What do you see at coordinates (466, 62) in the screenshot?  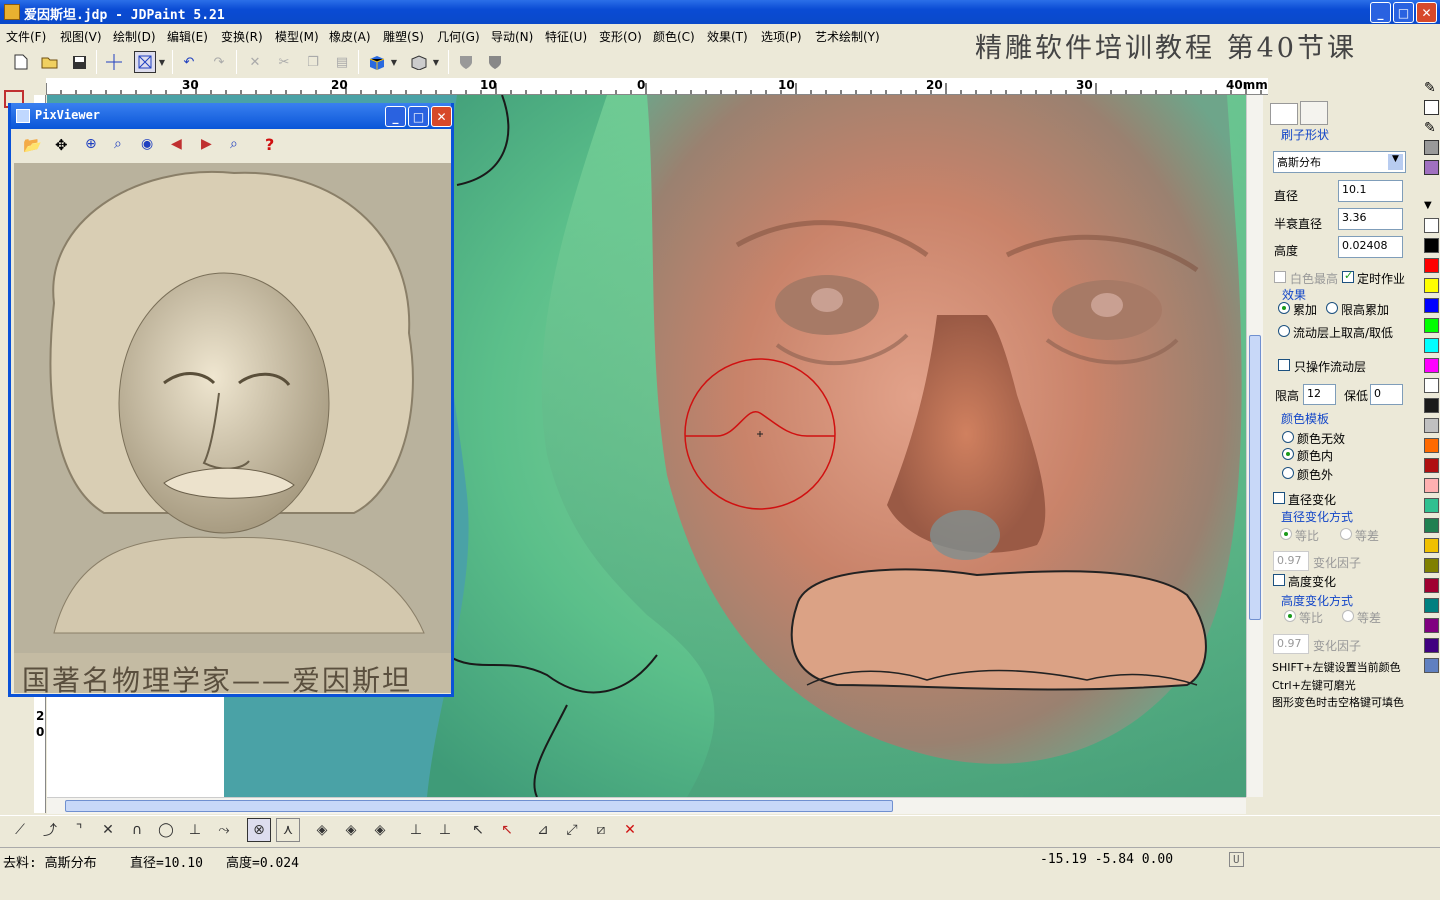 I see `shield-icon` at bounding box center [466, 62].